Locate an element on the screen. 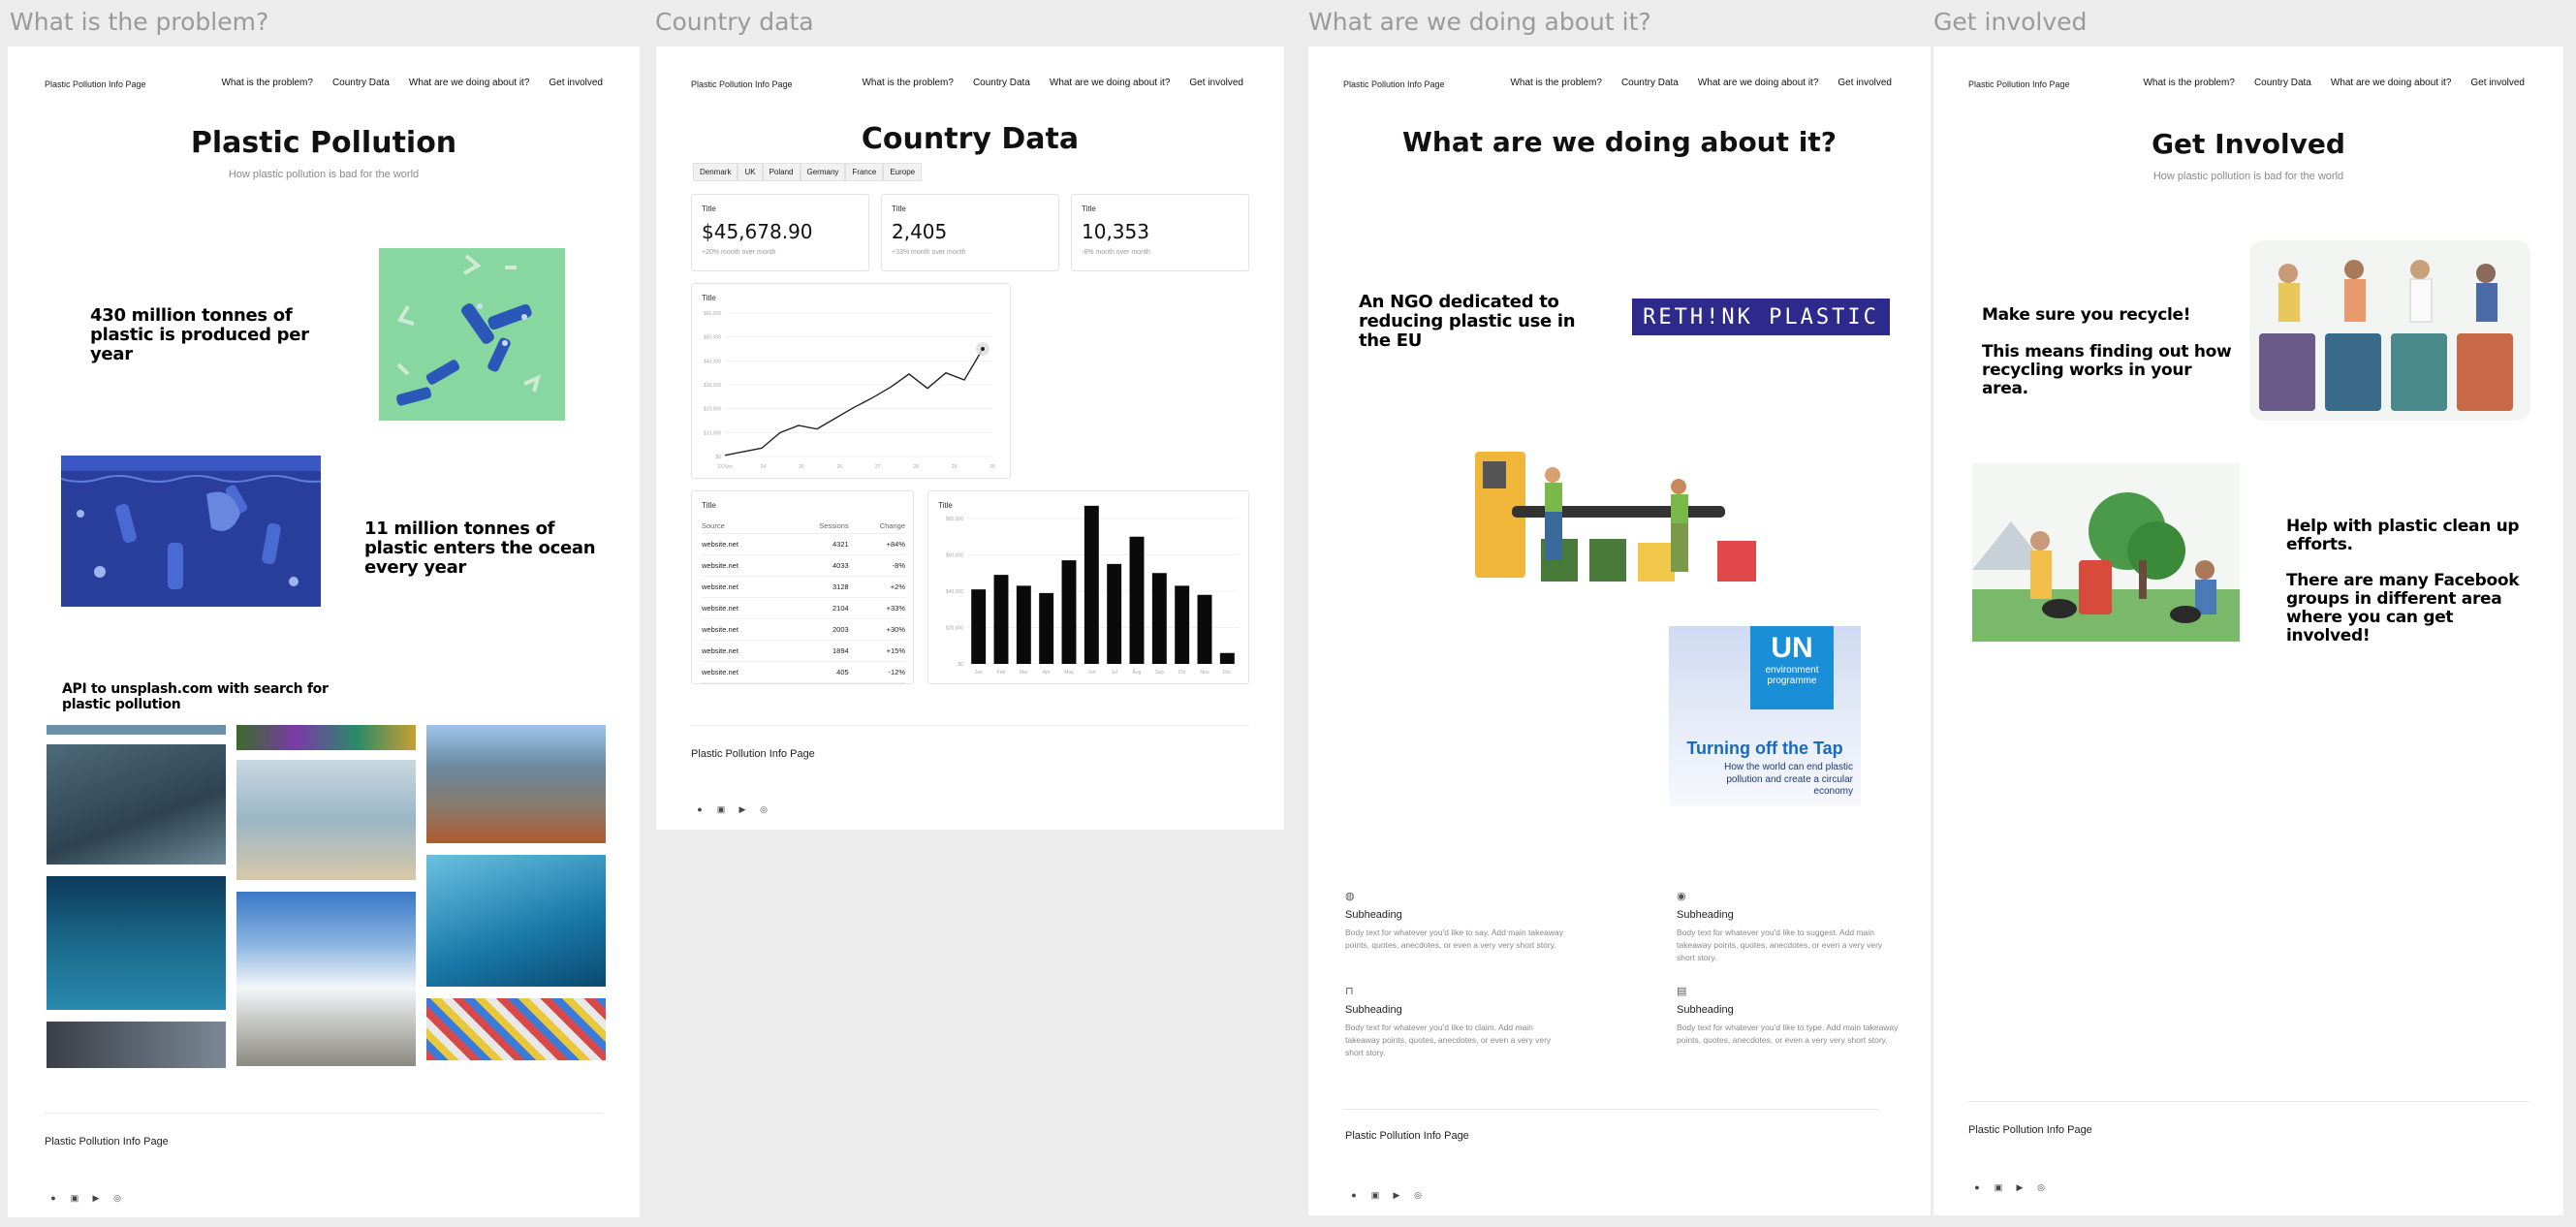  y-tick-label: $0 is located at coordinates (718, 457).